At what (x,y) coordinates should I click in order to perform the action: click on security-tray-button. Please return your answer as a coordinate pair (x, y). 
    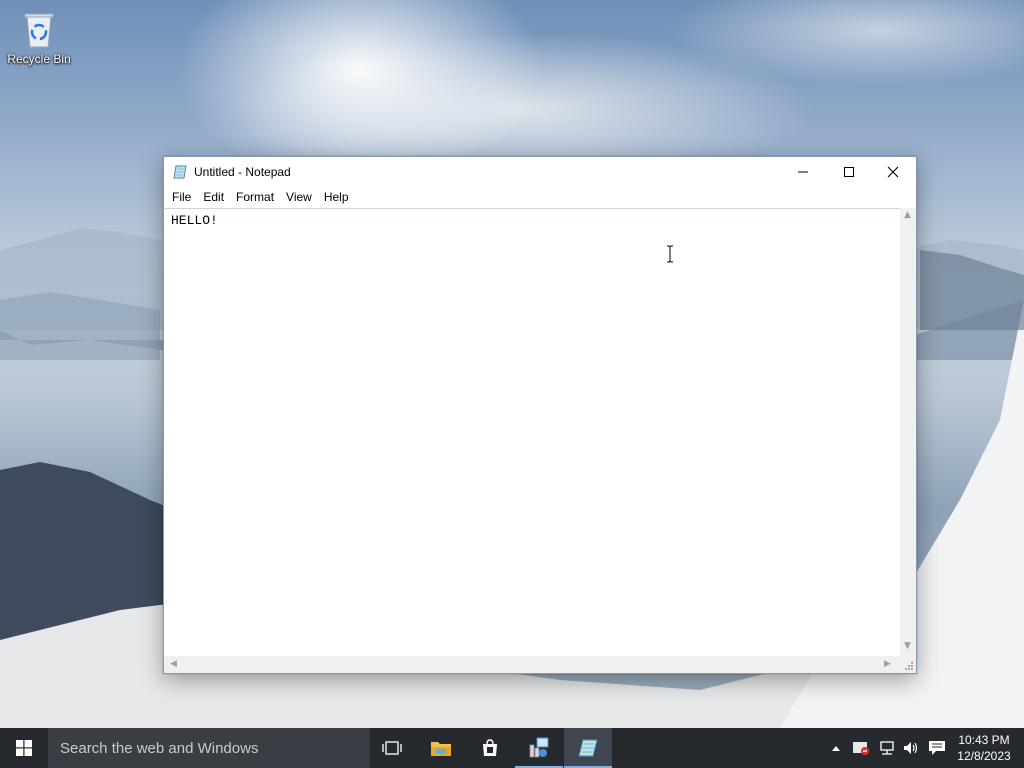
    Looking at the image, I should click on (861, 748).